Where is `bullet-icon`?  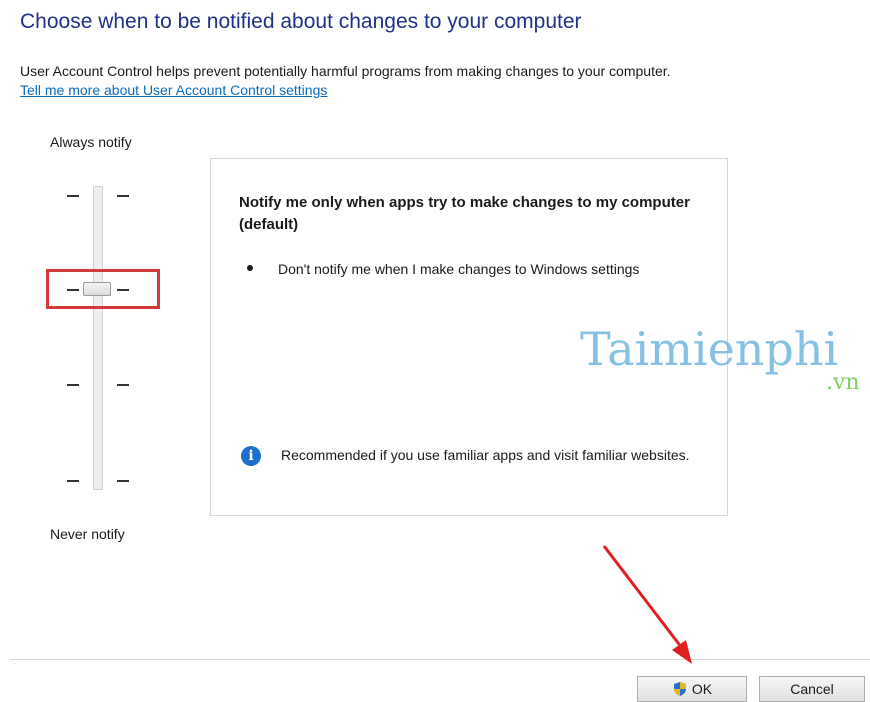
bullet-icon is located at coordinates (250, 268).